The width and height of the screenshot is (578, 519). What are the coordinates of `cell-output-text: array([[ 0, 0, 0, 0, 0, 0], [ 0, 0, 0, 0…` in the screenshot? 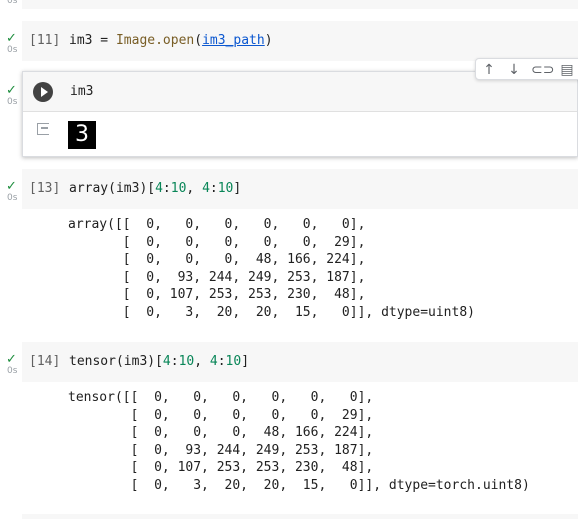 It's located at (271, 268).